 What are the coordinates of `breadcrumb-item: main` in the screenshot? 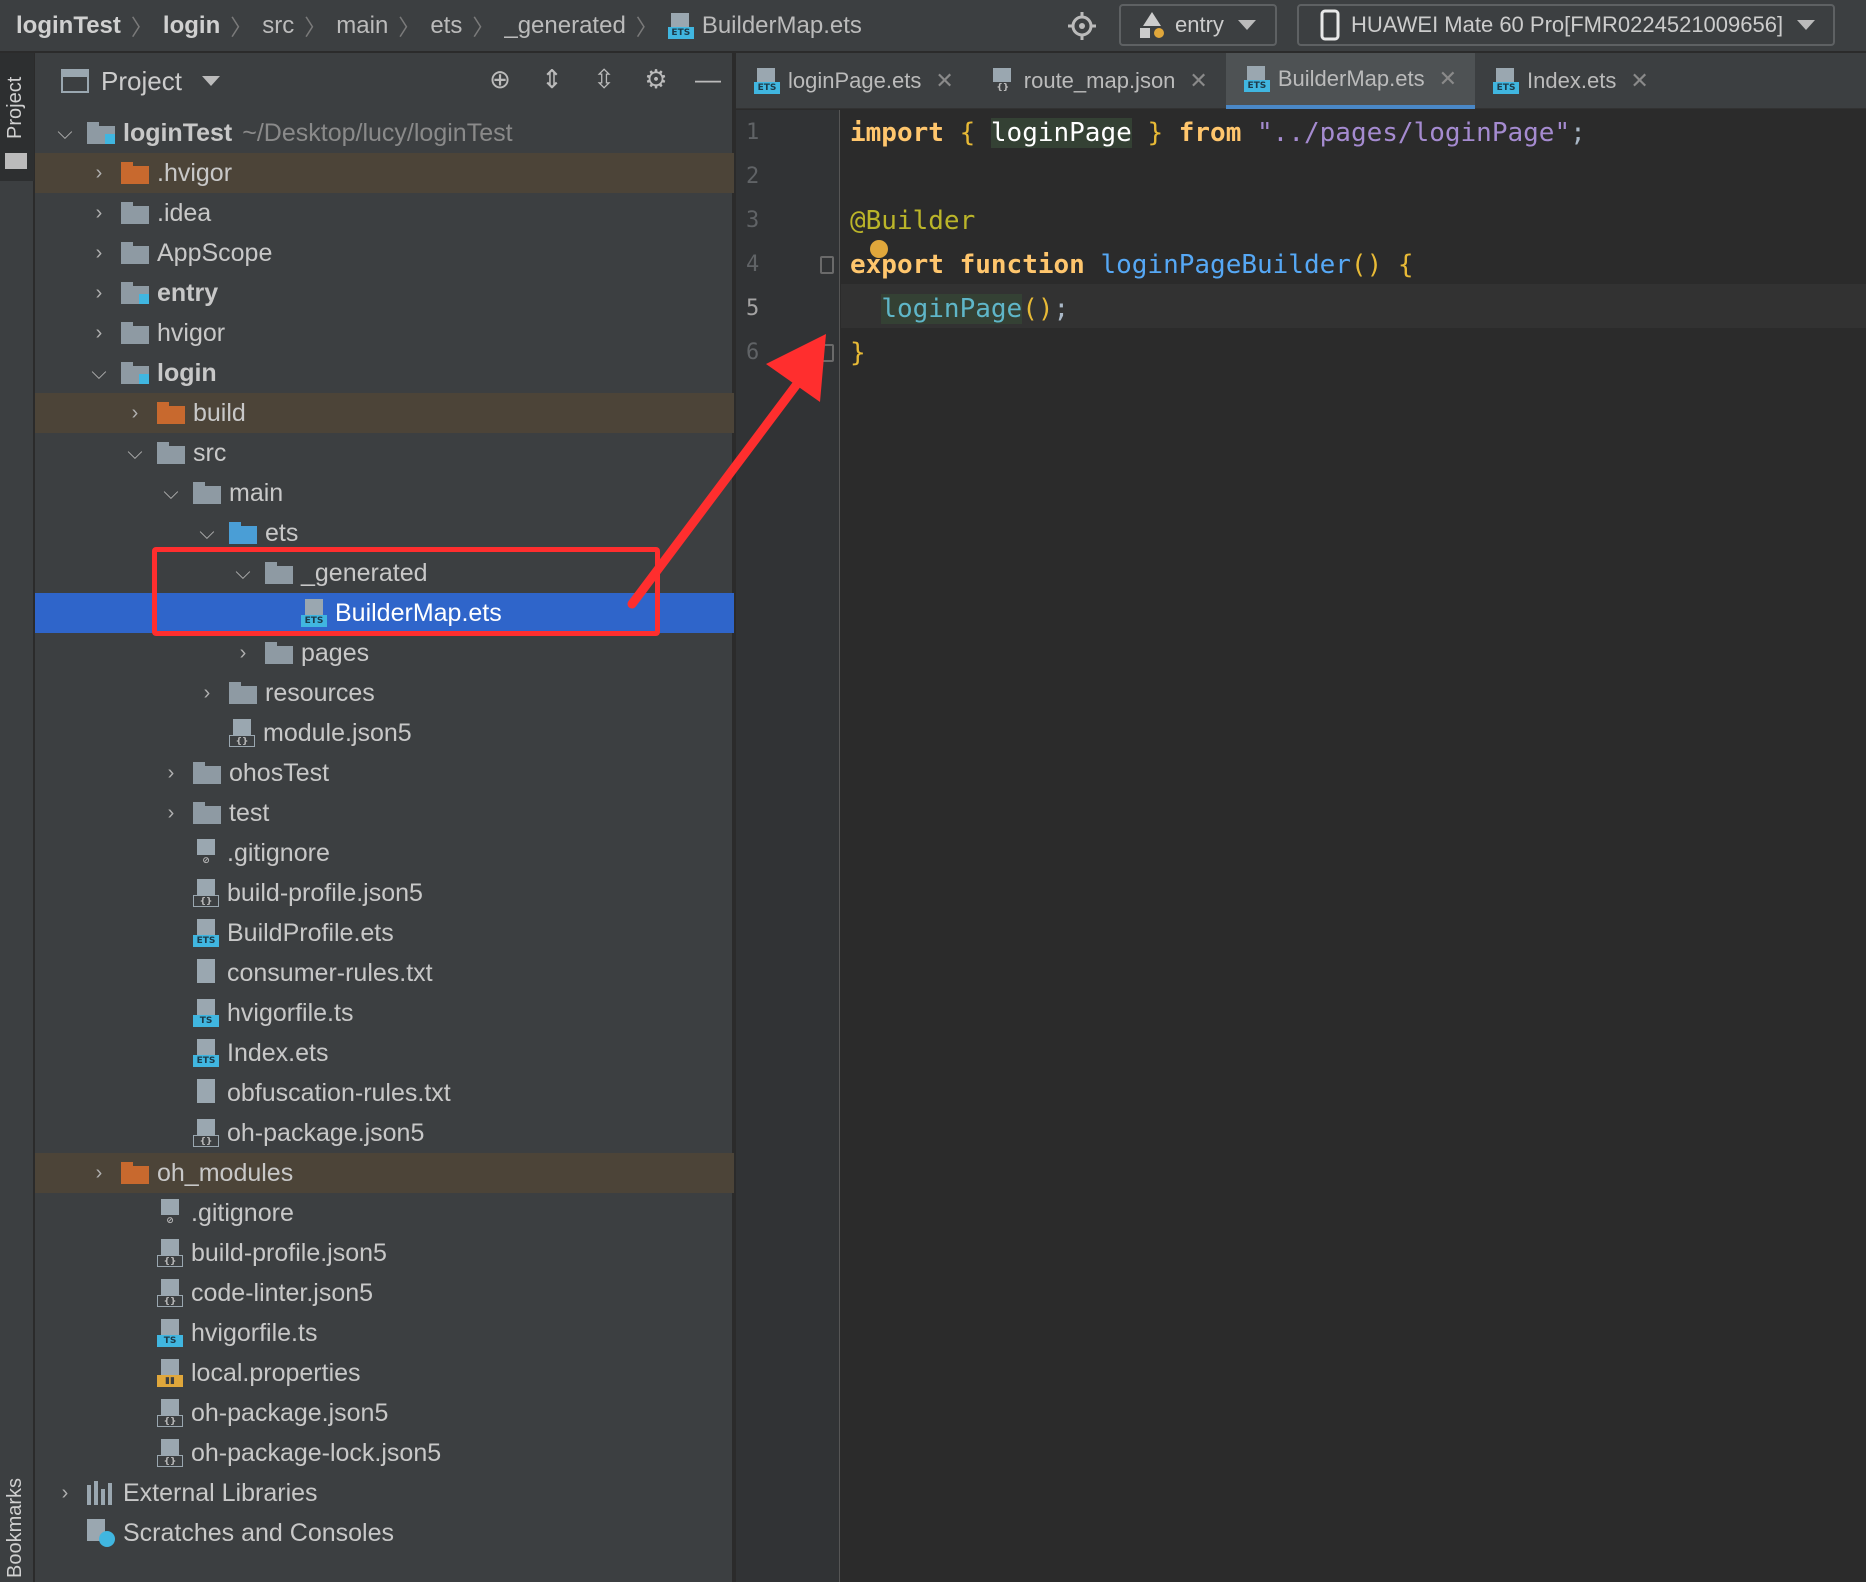 It's located at (362, 26).